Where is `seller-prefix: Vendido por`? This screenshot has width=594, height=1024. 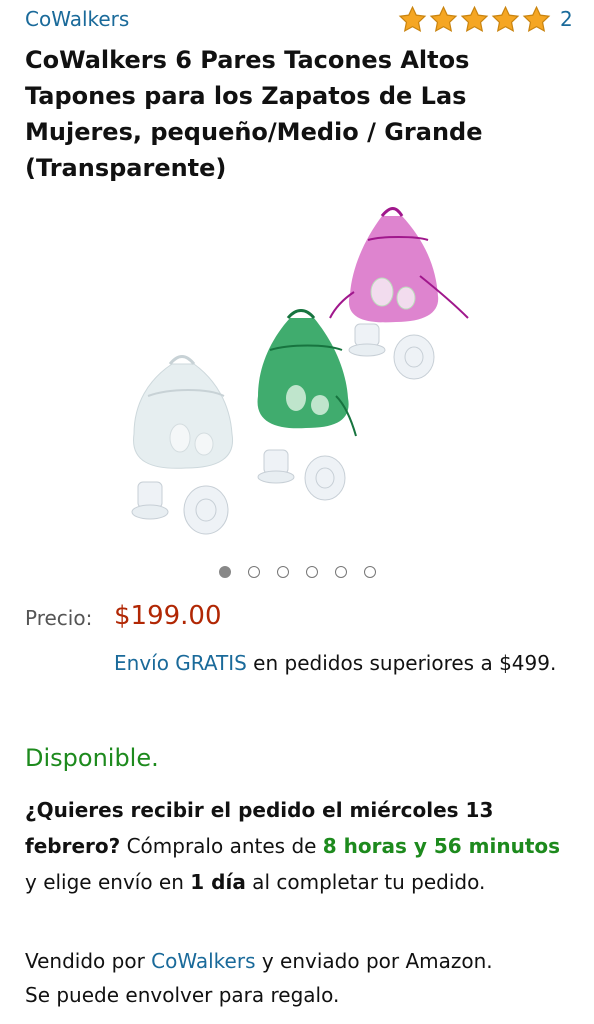 seller-prefix: Vendido por is located at coordinates (88, 961).